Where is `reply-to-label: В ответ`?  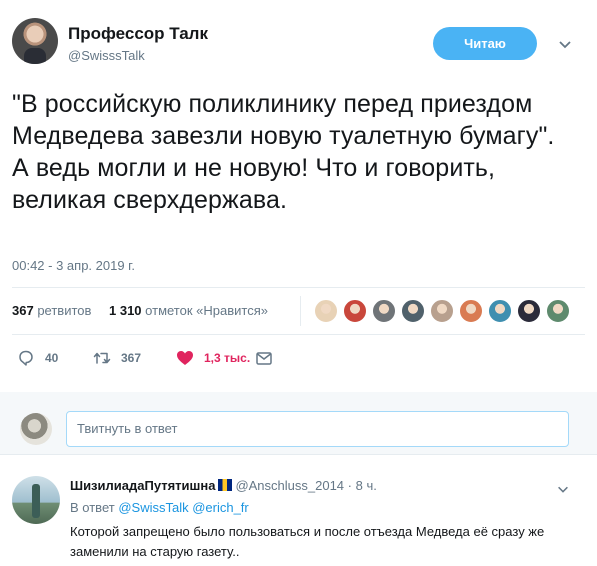
reply-to-label: В ответ is located at coordinates (92, 507).